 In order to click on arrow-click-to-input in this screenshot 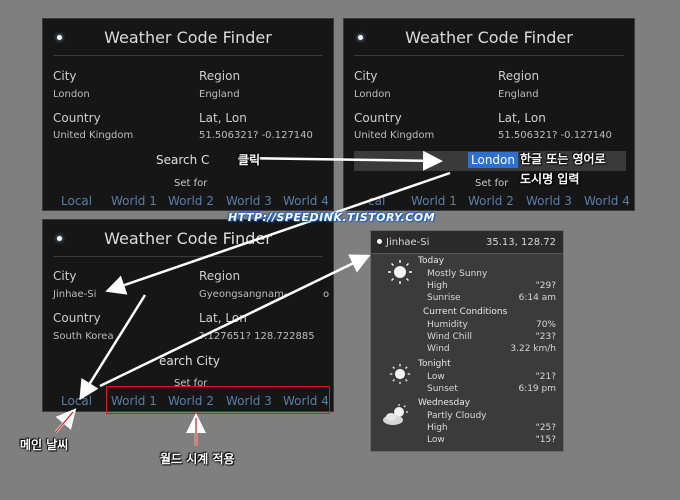, I will do `click(340, 160)`.